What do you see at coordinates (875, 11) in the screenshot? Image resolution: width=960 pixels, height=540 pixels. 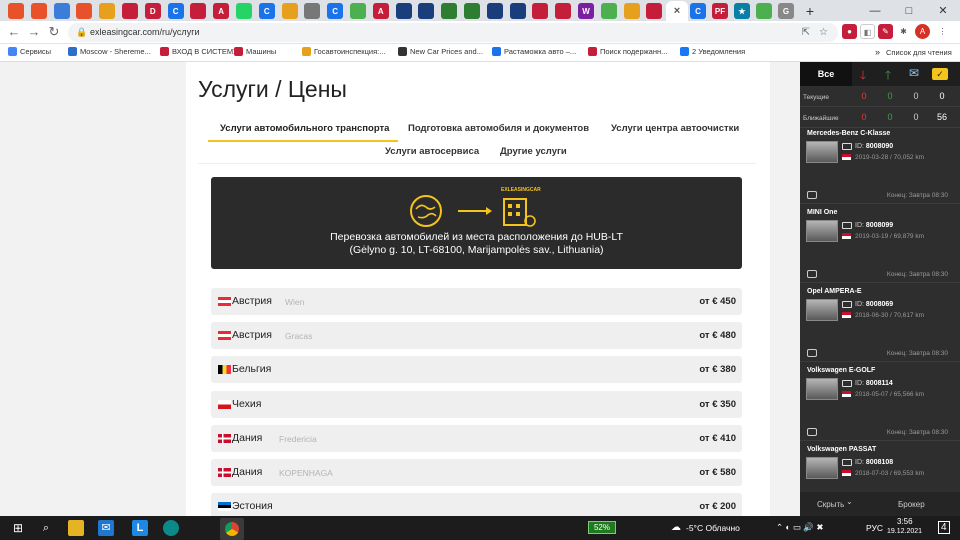 I see `minimize-button: —` at bounding box center [875, 11].